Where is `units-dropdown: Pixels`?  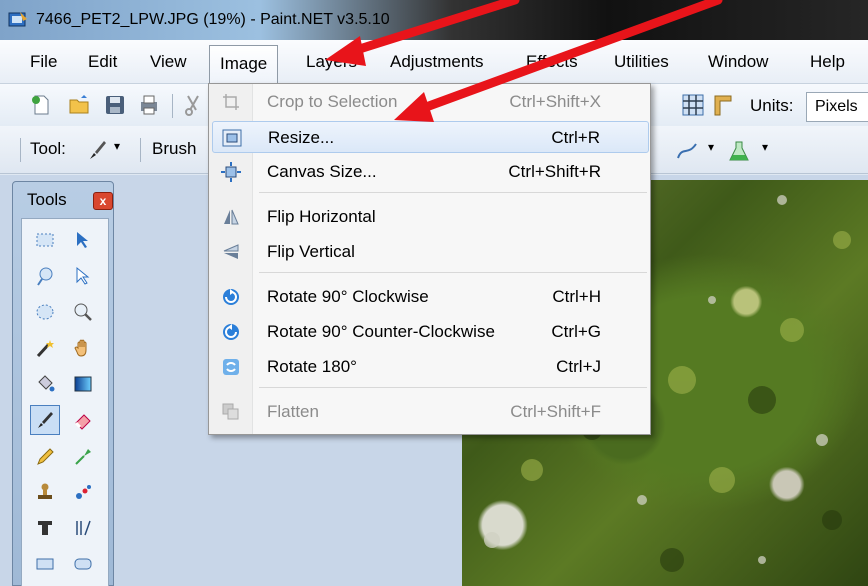
units-dropdown: Pixels is located at coordinates (837, 107).